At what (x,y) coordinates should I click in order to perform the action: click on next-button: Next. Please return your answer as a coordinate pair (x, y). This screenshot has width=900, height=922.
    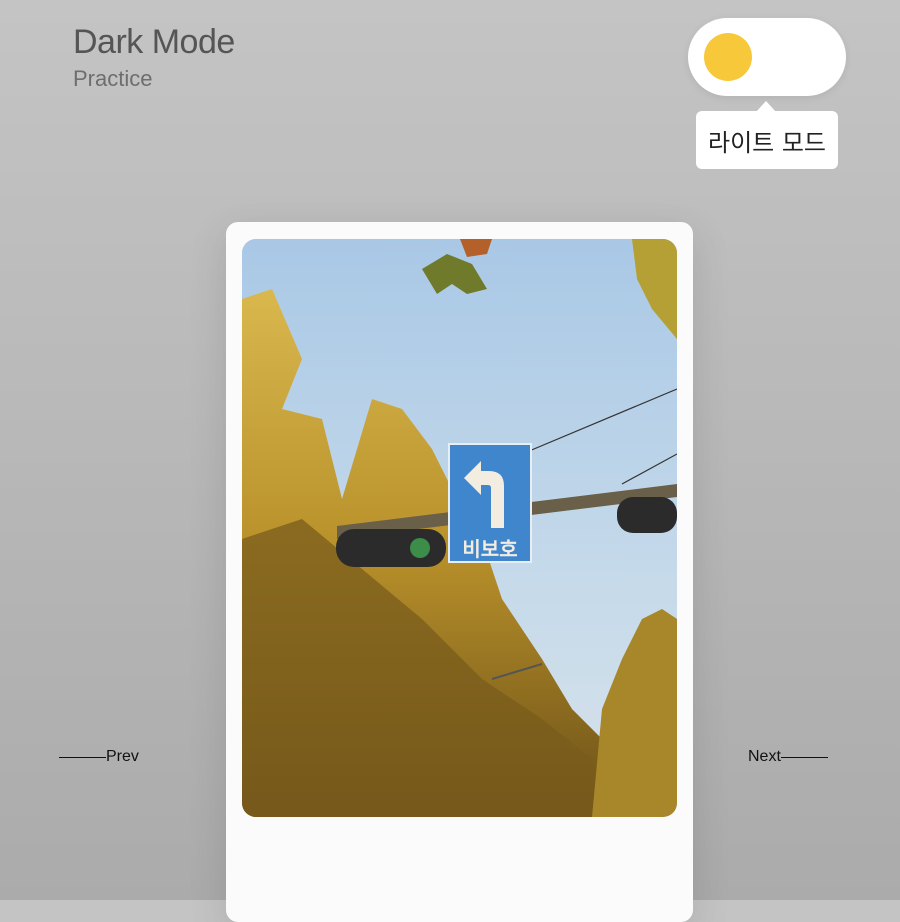
    Looking at the image, I should click on (788, 757).